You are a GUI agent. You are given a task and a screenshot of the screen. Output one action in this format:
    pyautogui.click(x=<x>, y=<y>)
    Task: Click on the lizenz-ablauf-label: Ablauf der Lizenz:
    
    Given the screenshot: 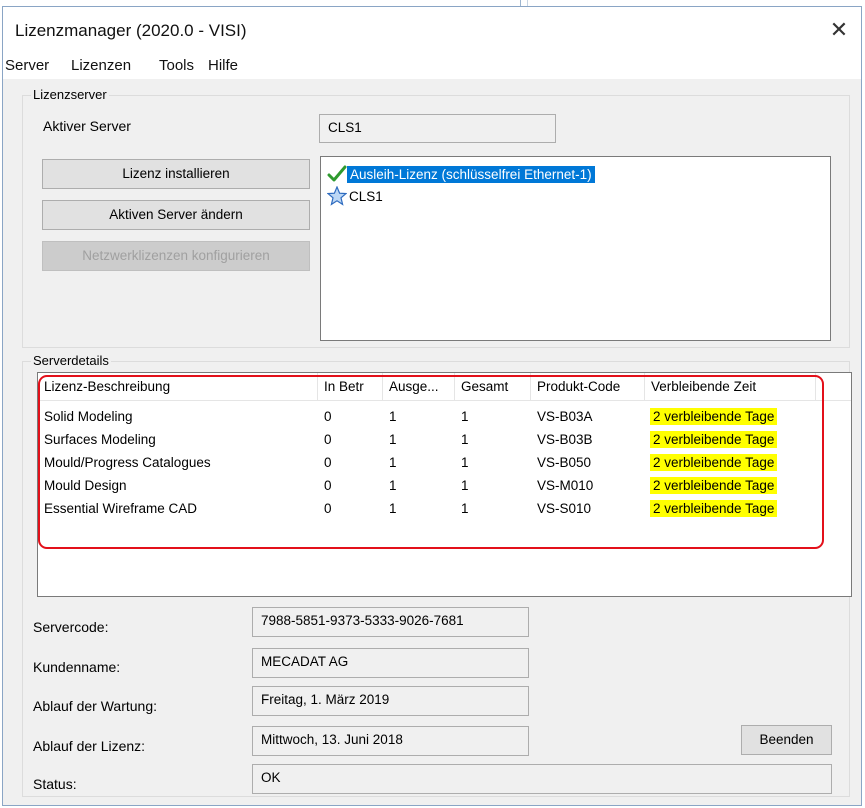 What is the action you would take?
    pyautogui.click(x=89, y=746)
    